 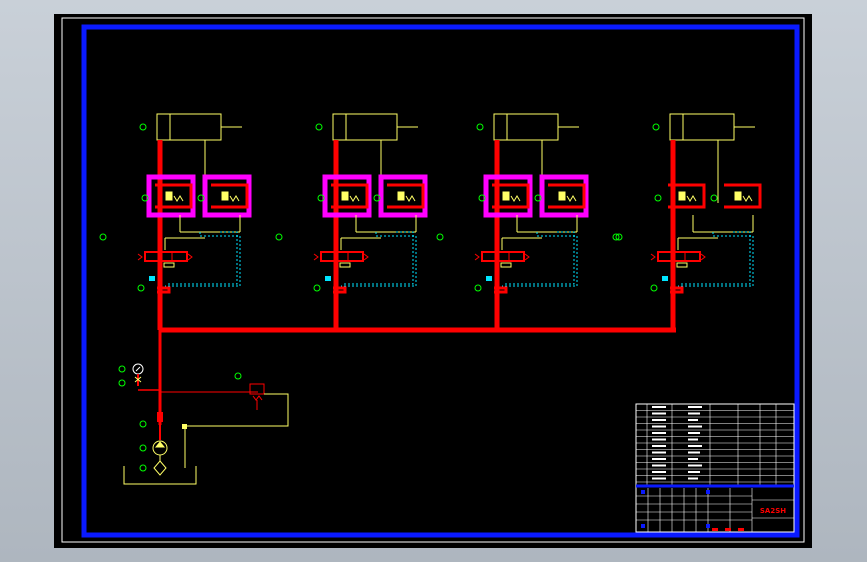 What do you see at coordinates (160, 417) in the screenshot?
I see `coupling` at bounding box center [160, 417].